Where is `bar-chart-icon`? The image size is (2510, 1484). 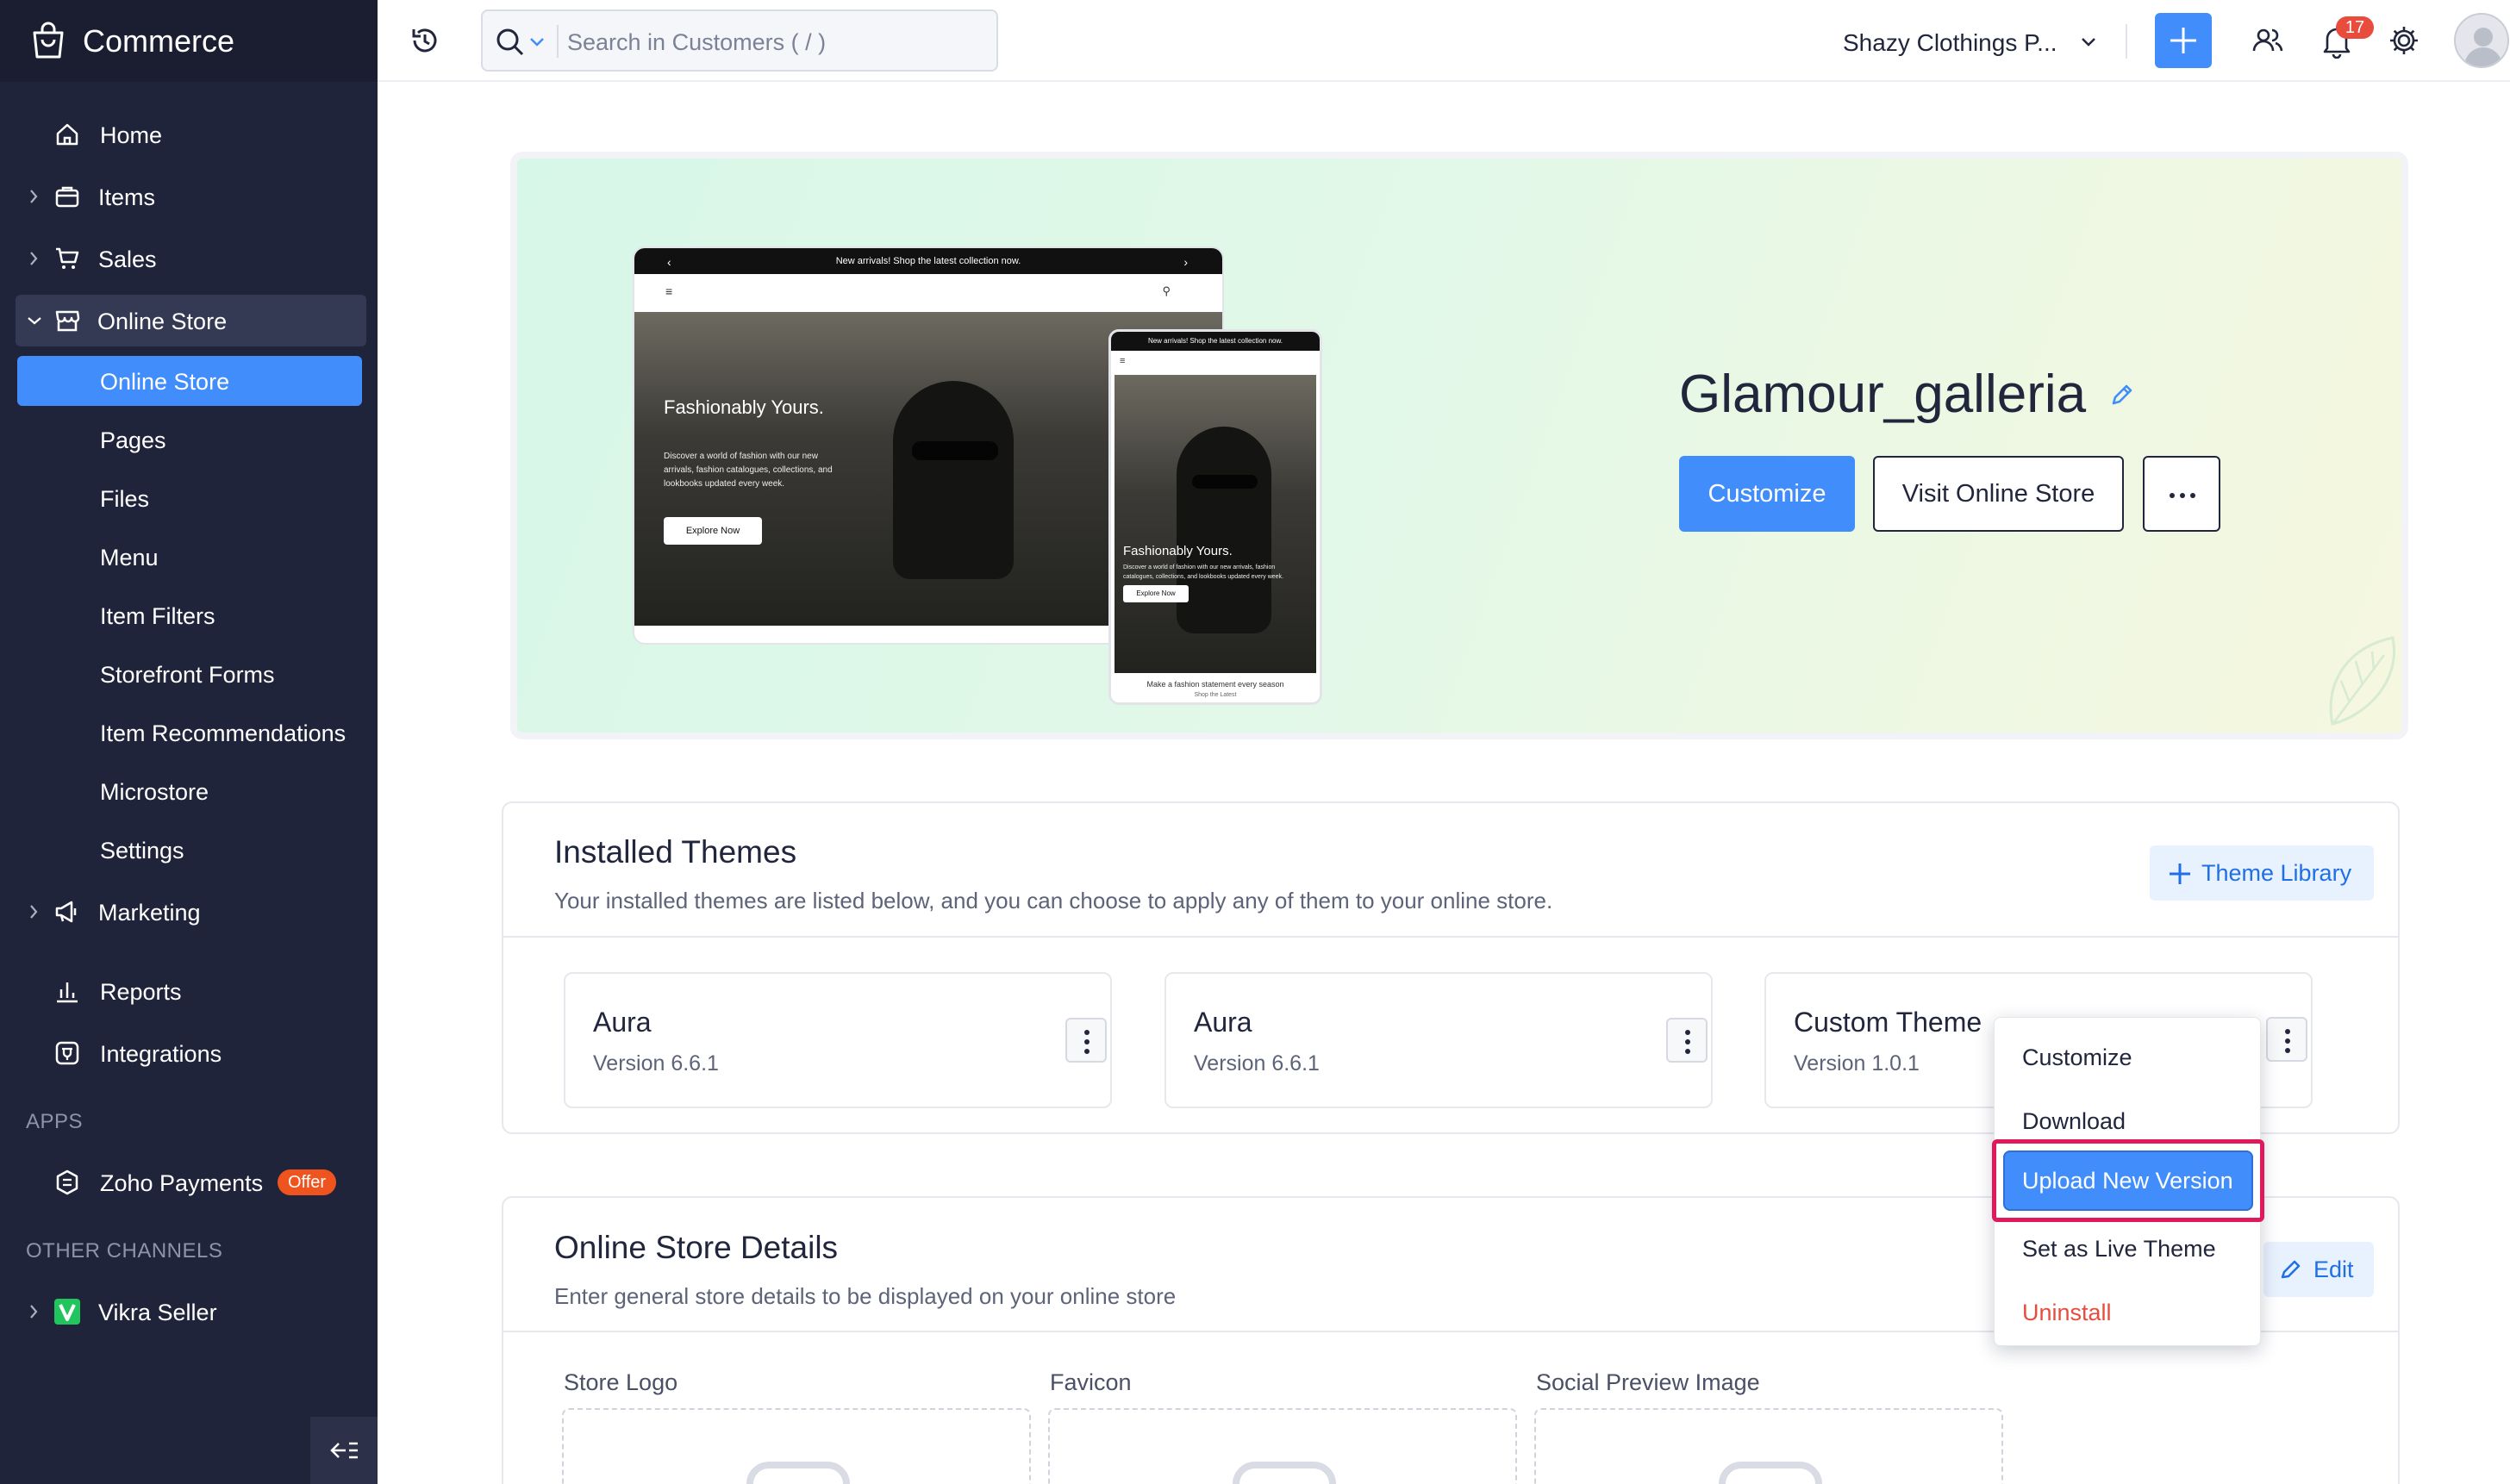 bar-chart-icon is located at coordinates (67, 991).